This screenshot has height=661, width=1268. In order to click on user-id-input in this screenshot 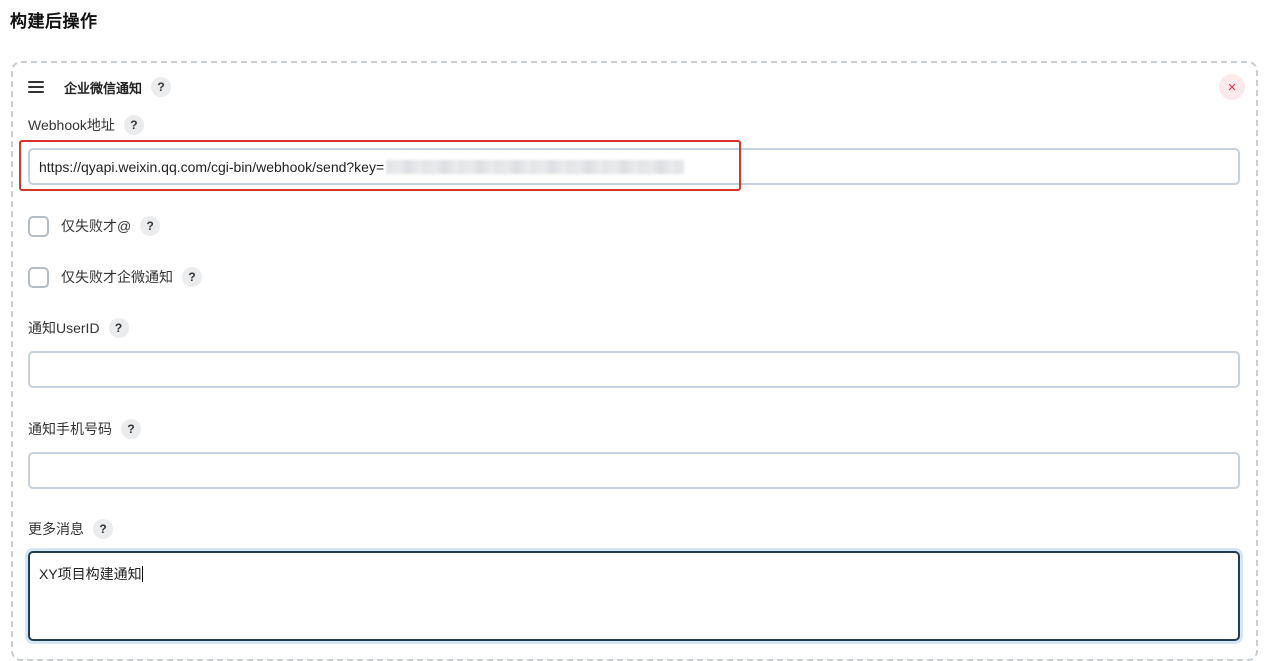, I will do `click(634, 369)`.